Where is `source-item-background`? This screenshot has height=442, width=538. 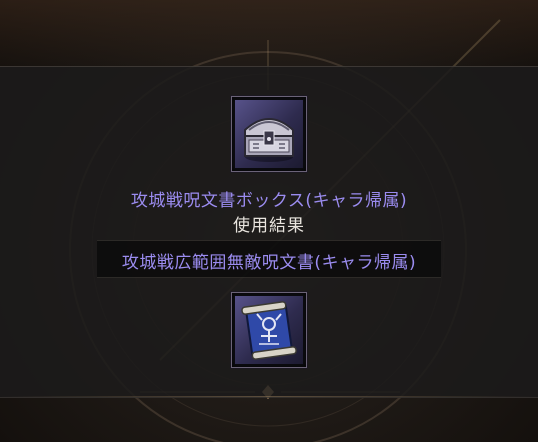
source-item-background is located at coordinates (269, 134).